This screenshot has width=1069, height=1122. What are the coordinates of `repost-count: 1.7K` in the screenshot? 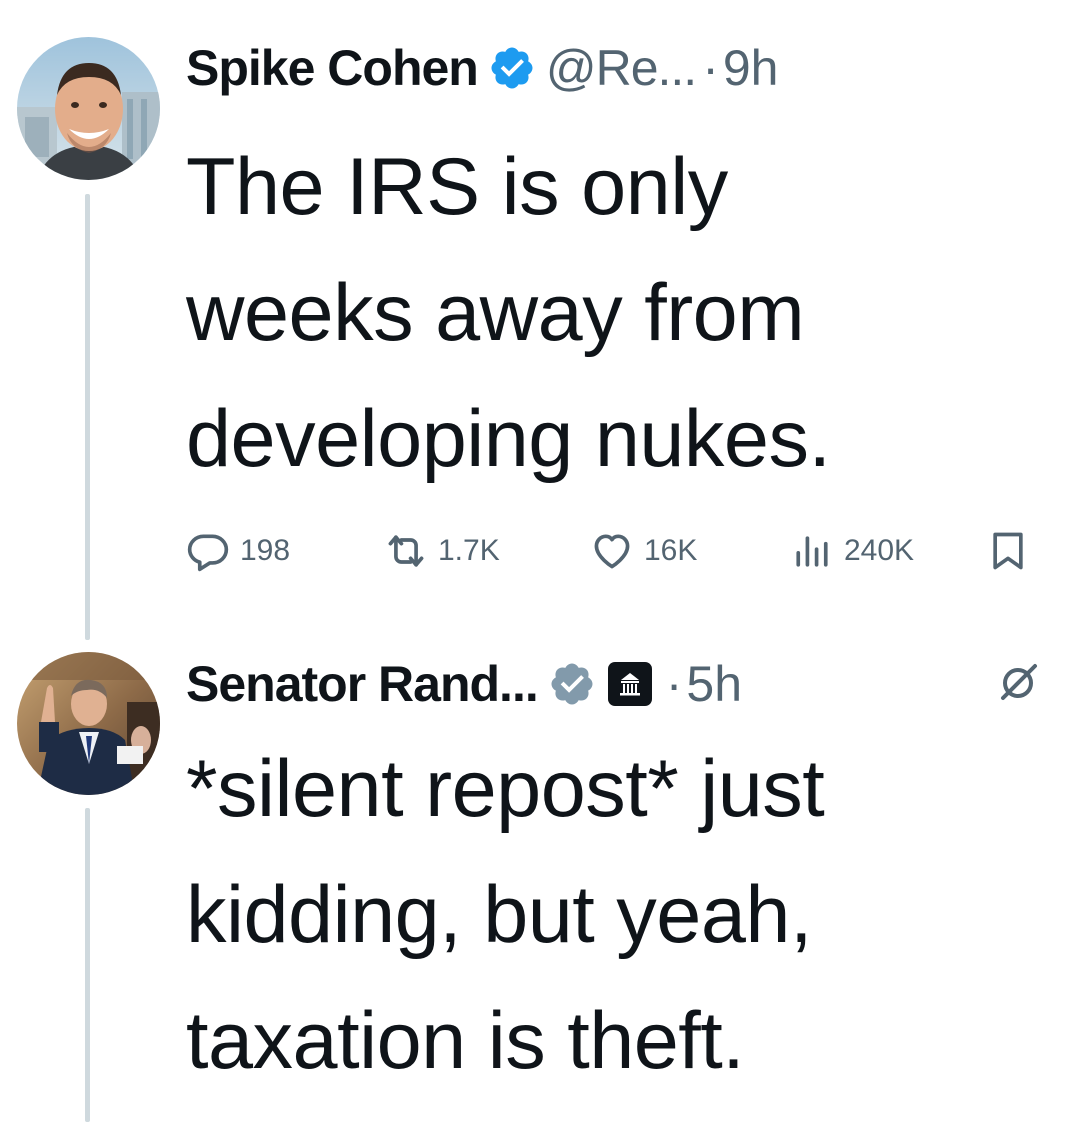 It's located at (469, 550).